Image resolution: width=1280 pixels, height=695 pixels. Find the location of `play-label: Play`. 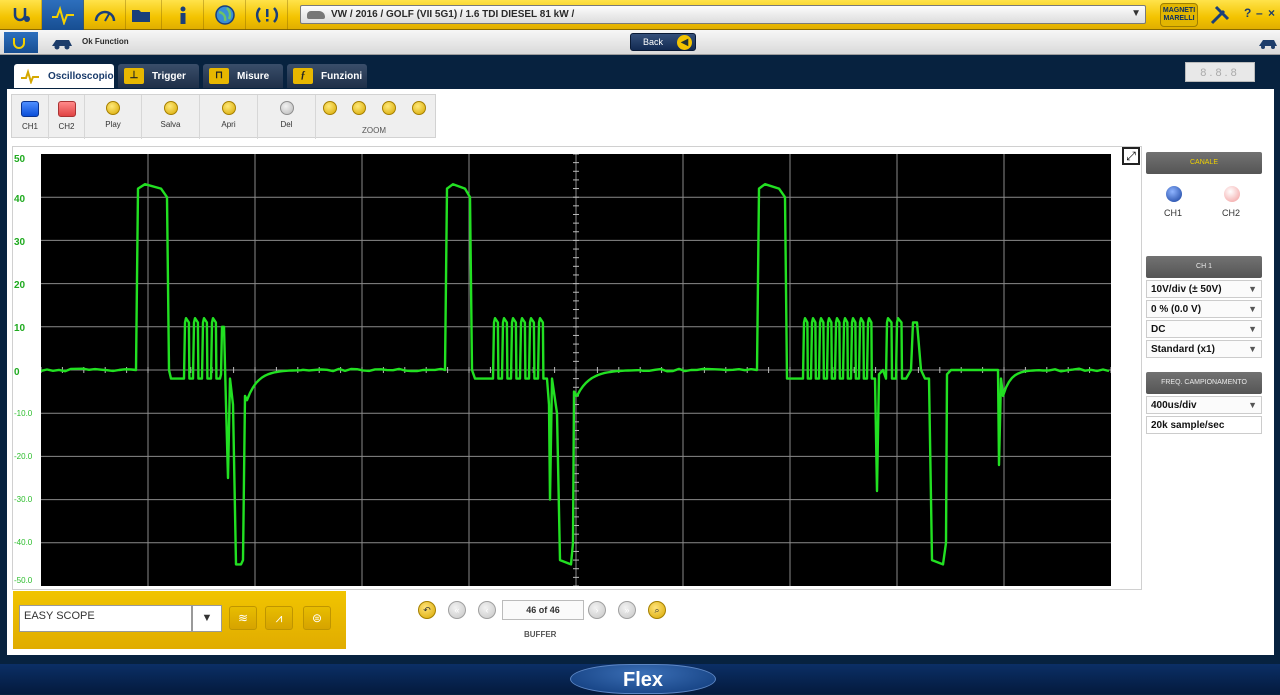

play-label: Play is located at coordinates (113, 124).